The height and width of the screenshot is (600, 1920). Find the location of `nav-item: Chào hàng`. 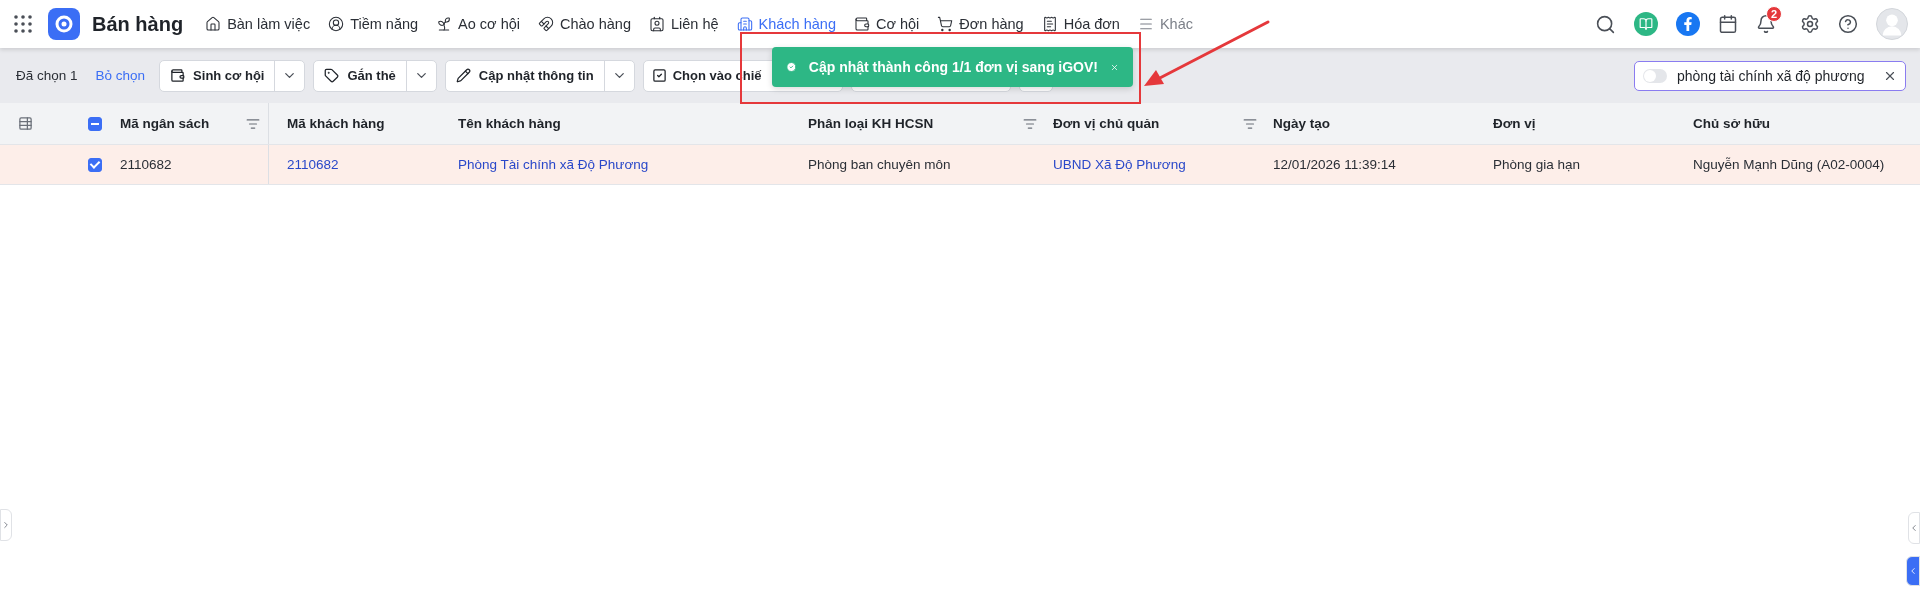

nav-item: Chào hàng is located at coordinates (584, 24).